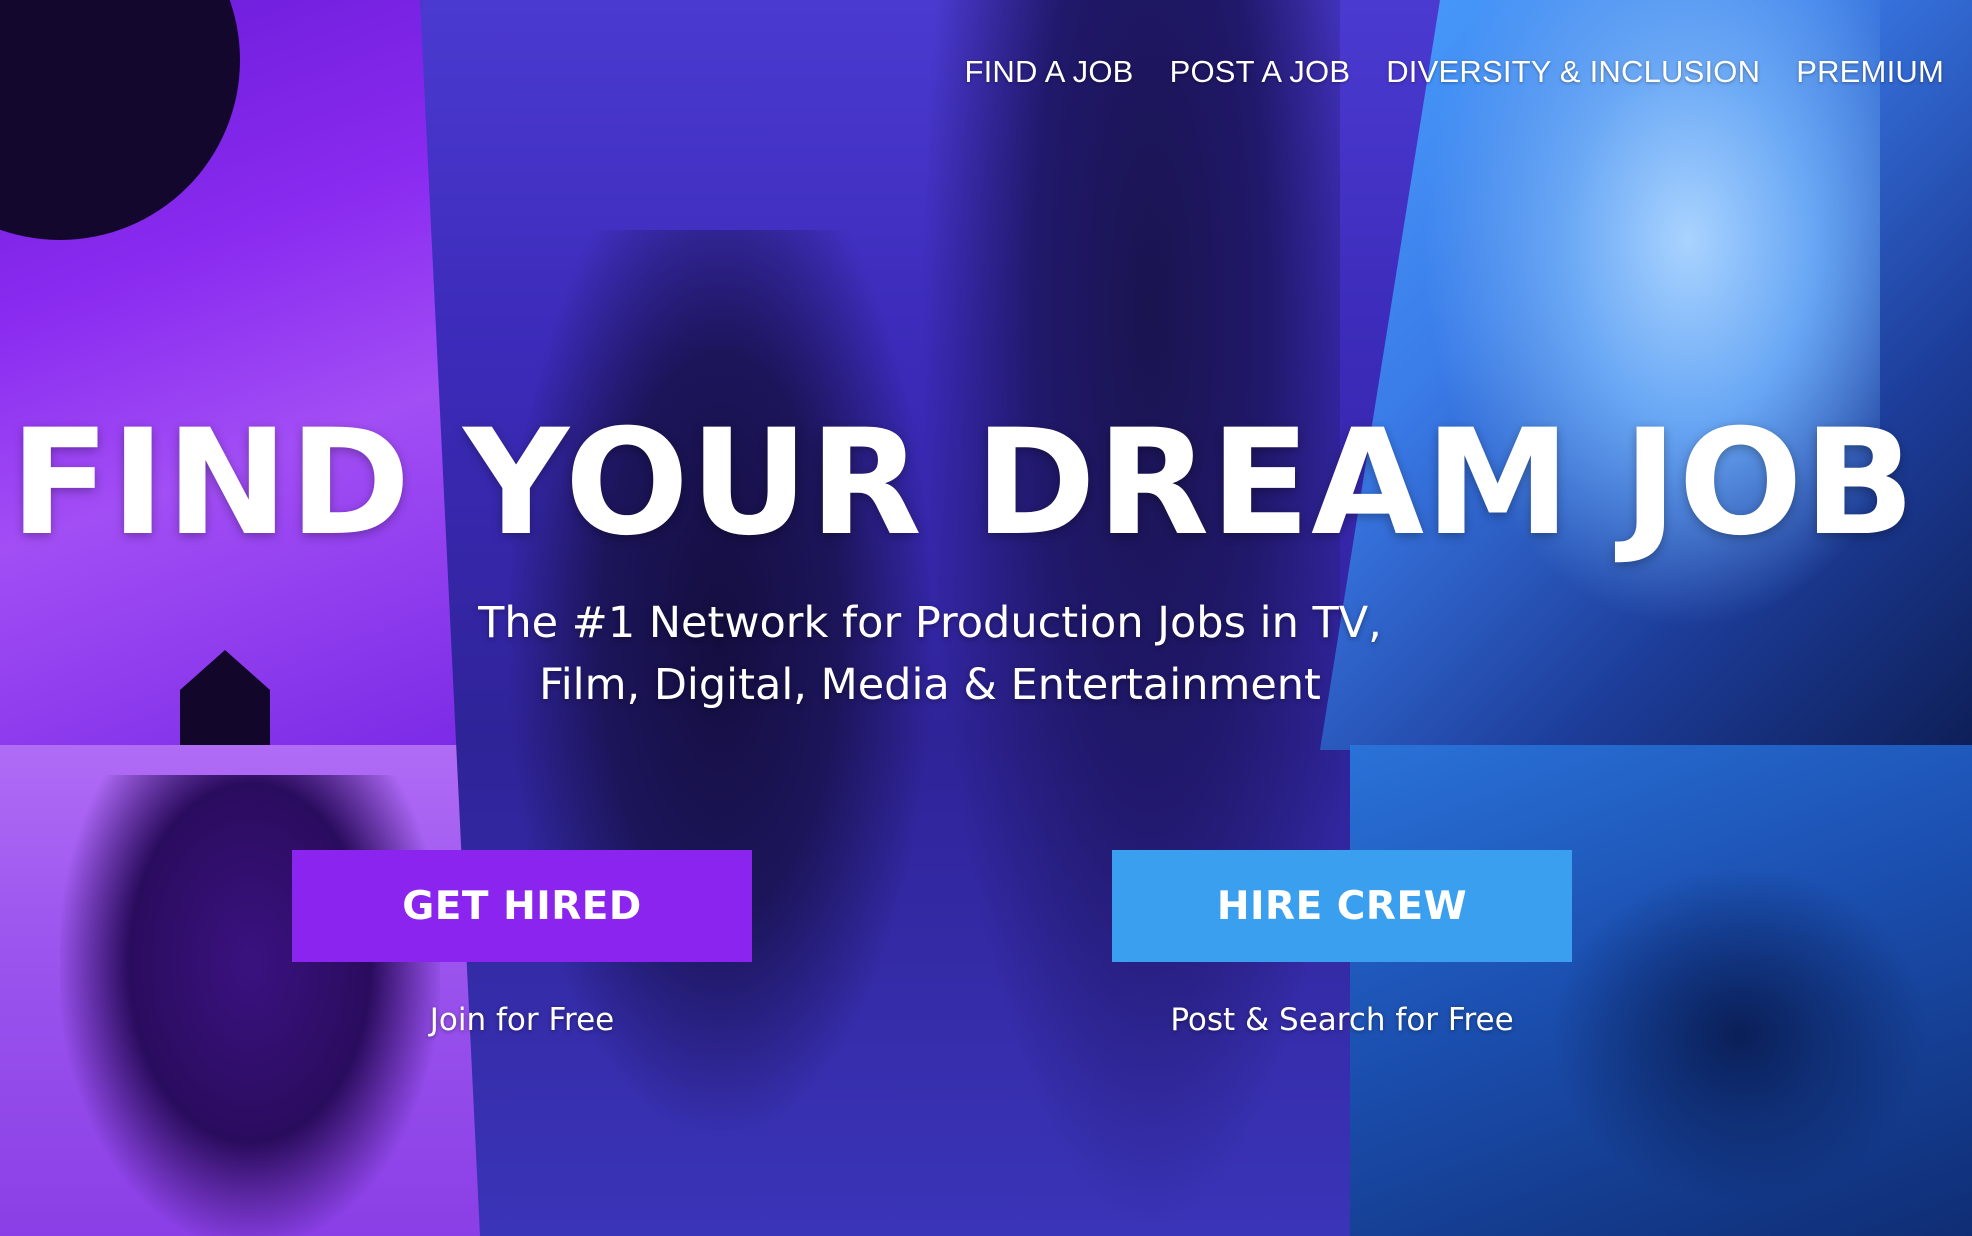 Image resolution: width=1972 pixels, height=1236 pixels. Describe the element at coordinates (522, 1020) in the screenshot. I see `get-hired-sublabel: Join for Free` at that location.